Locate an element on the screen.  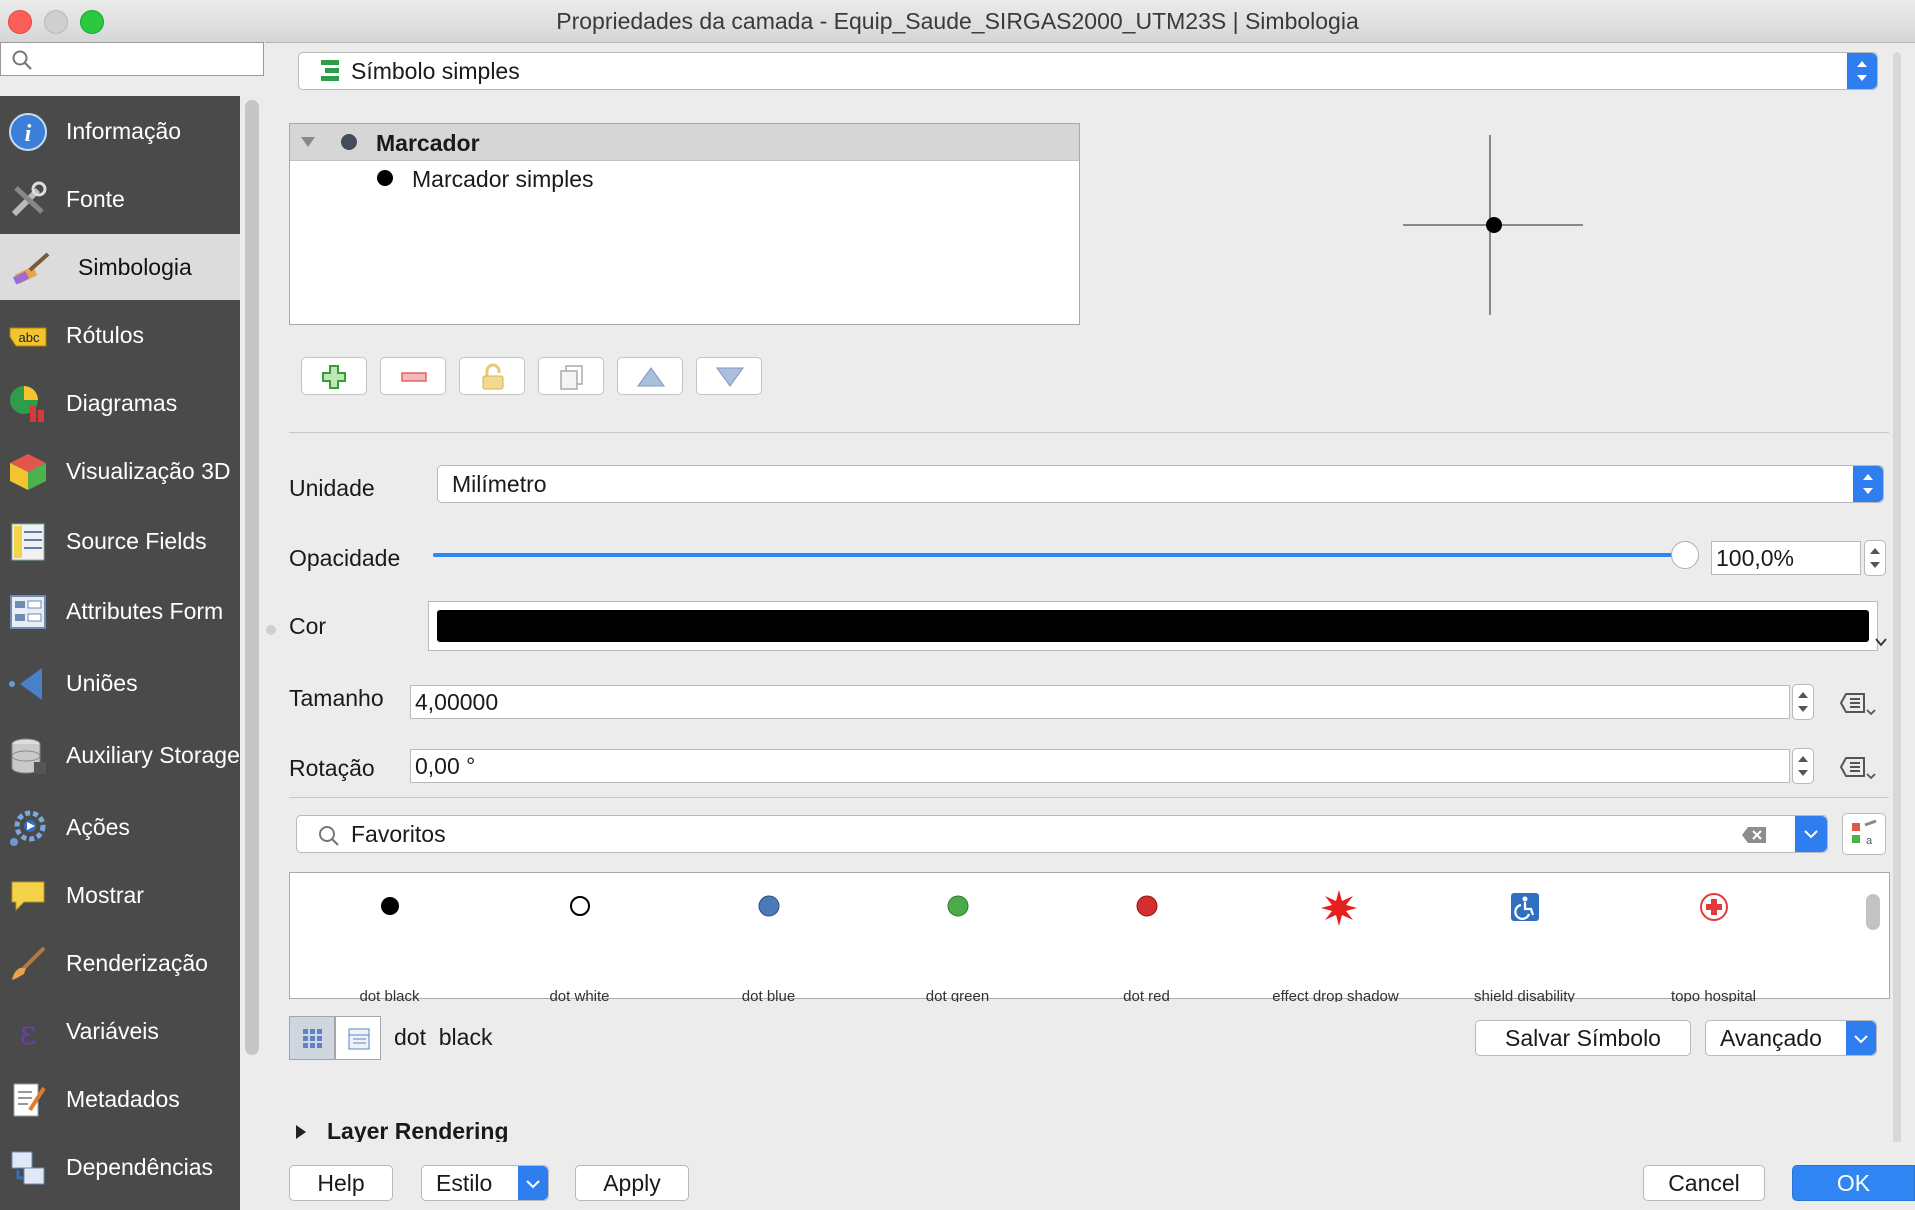
sidebar-search-input is located at coordinates (132, 59).